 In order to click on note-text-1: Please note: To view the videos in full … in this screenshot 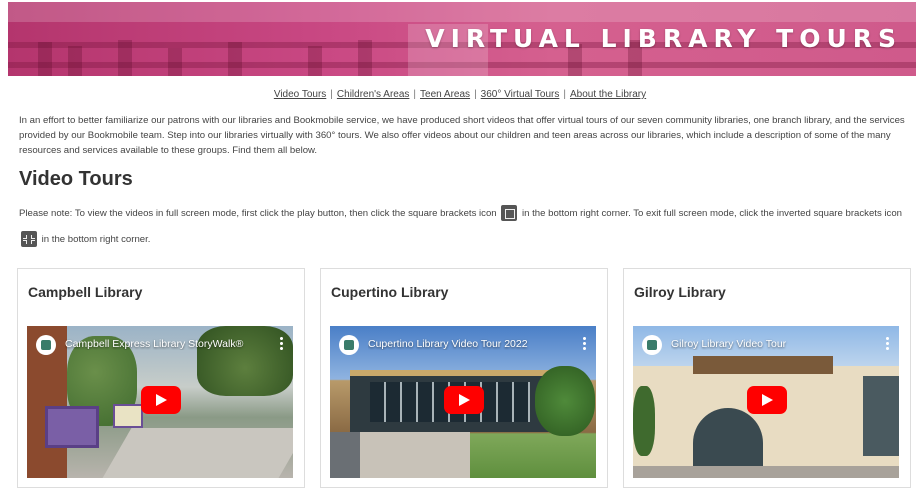, I will do `click(258, 213)`.